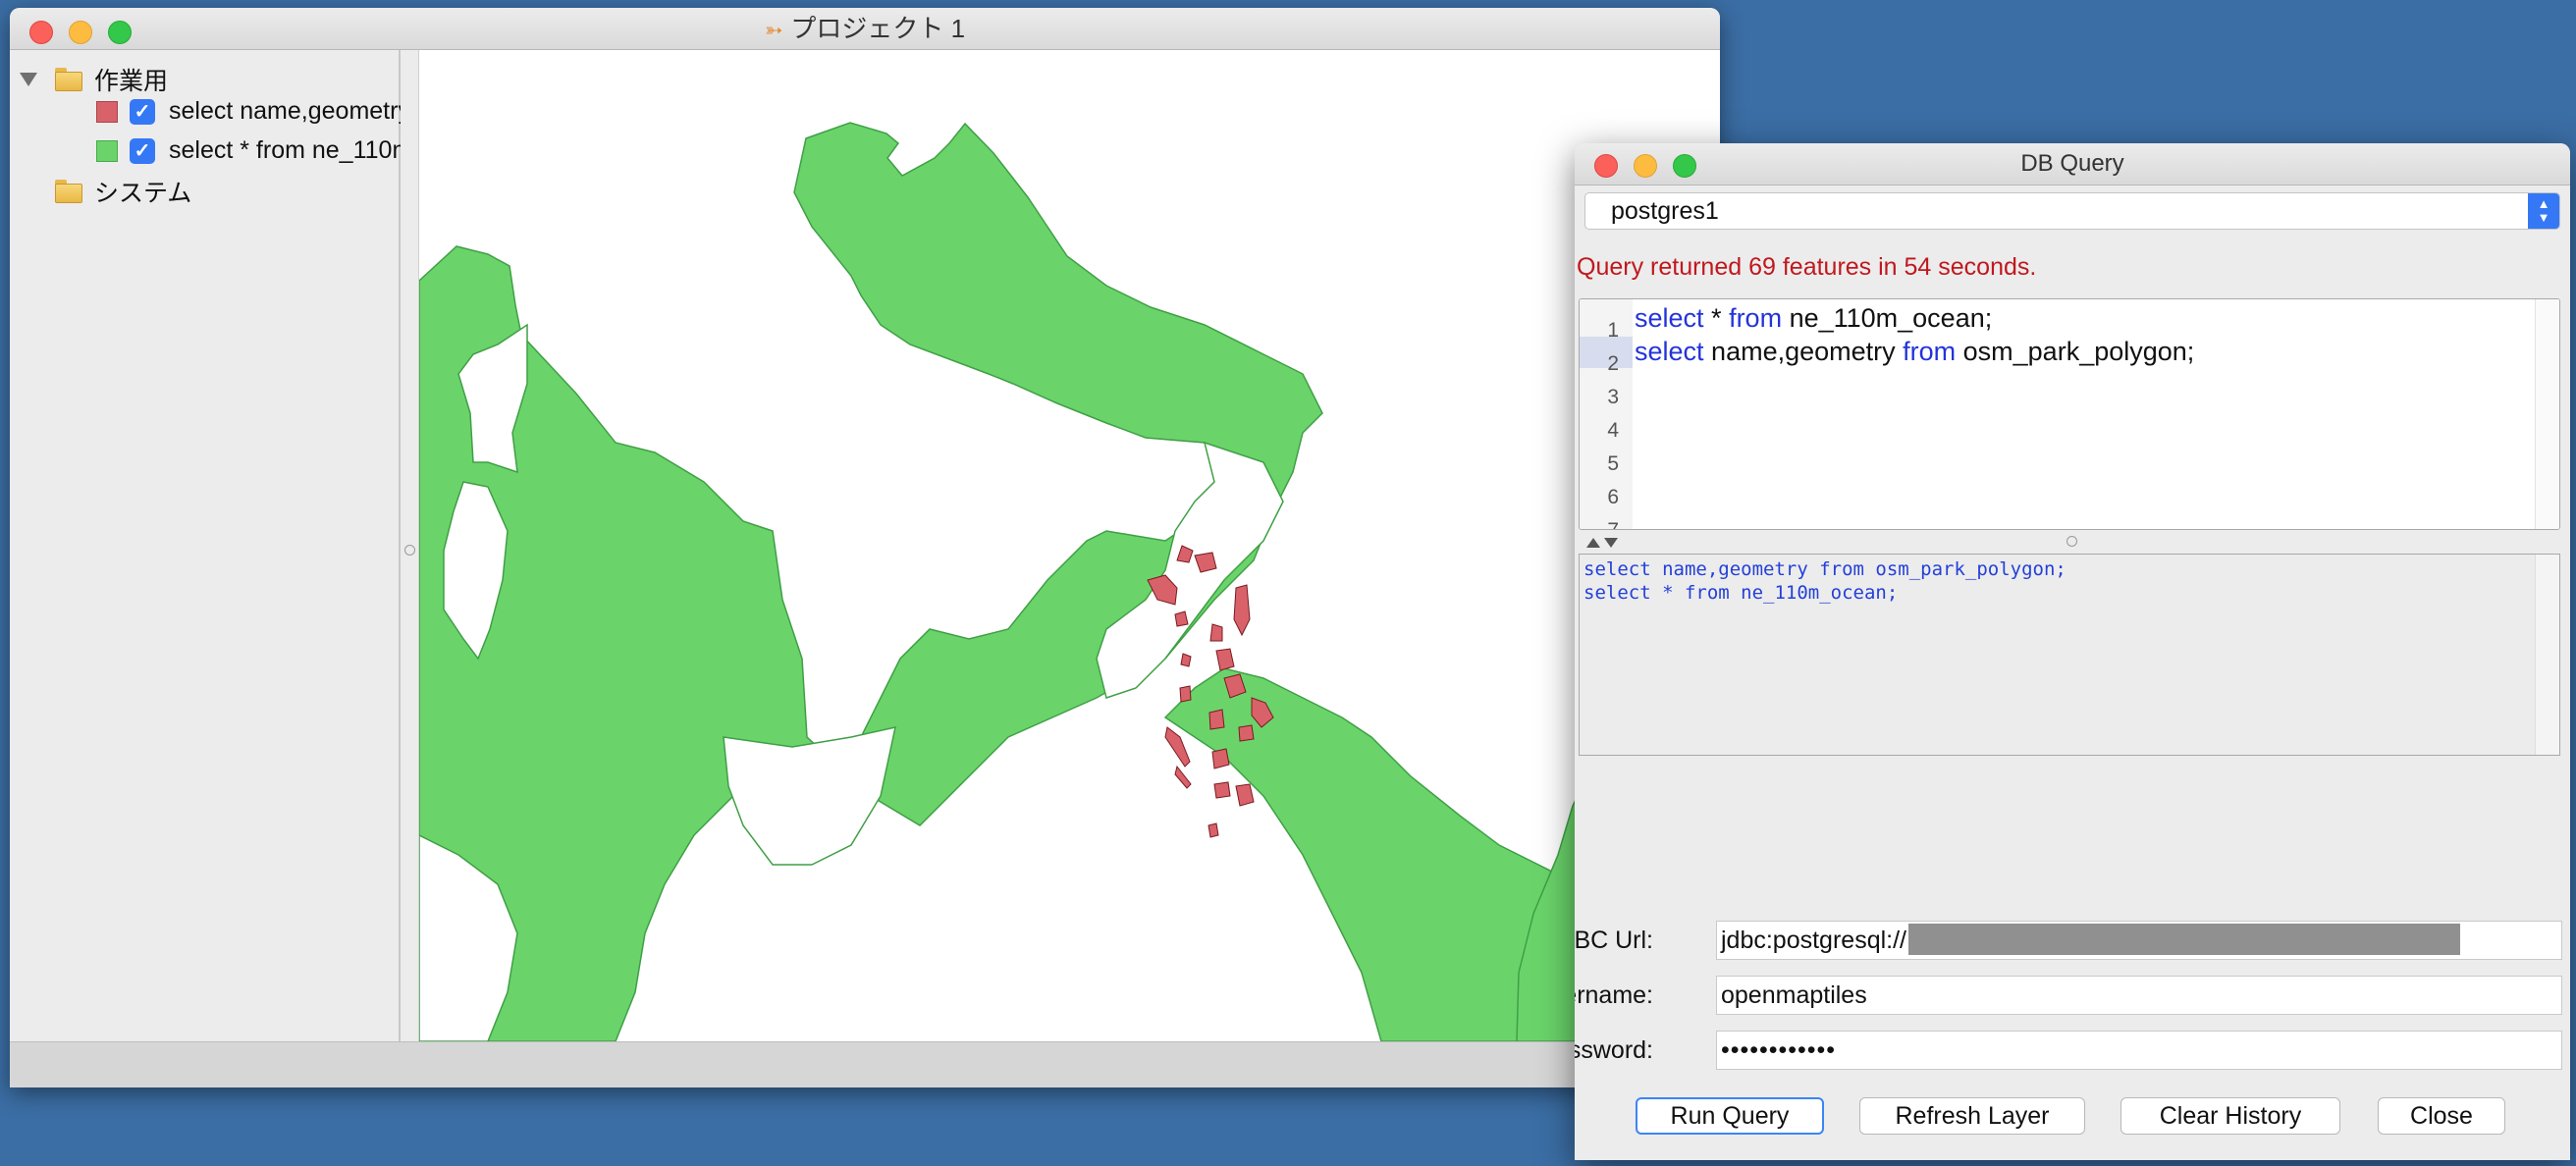 This screenshot has height=1166, width=2576. What do you see at coordinates (1613, 497) in the screenshot?
I see `line-number: 6` at bounding box center [1613, 497].